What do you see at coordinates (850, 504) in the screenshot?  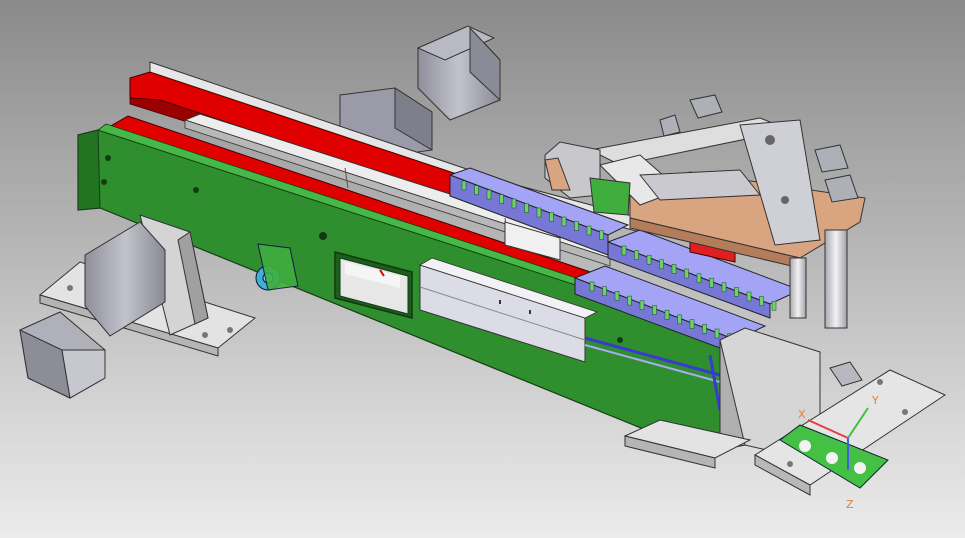 I see `triad-label-z: Z` at bounding box center [850, 504].